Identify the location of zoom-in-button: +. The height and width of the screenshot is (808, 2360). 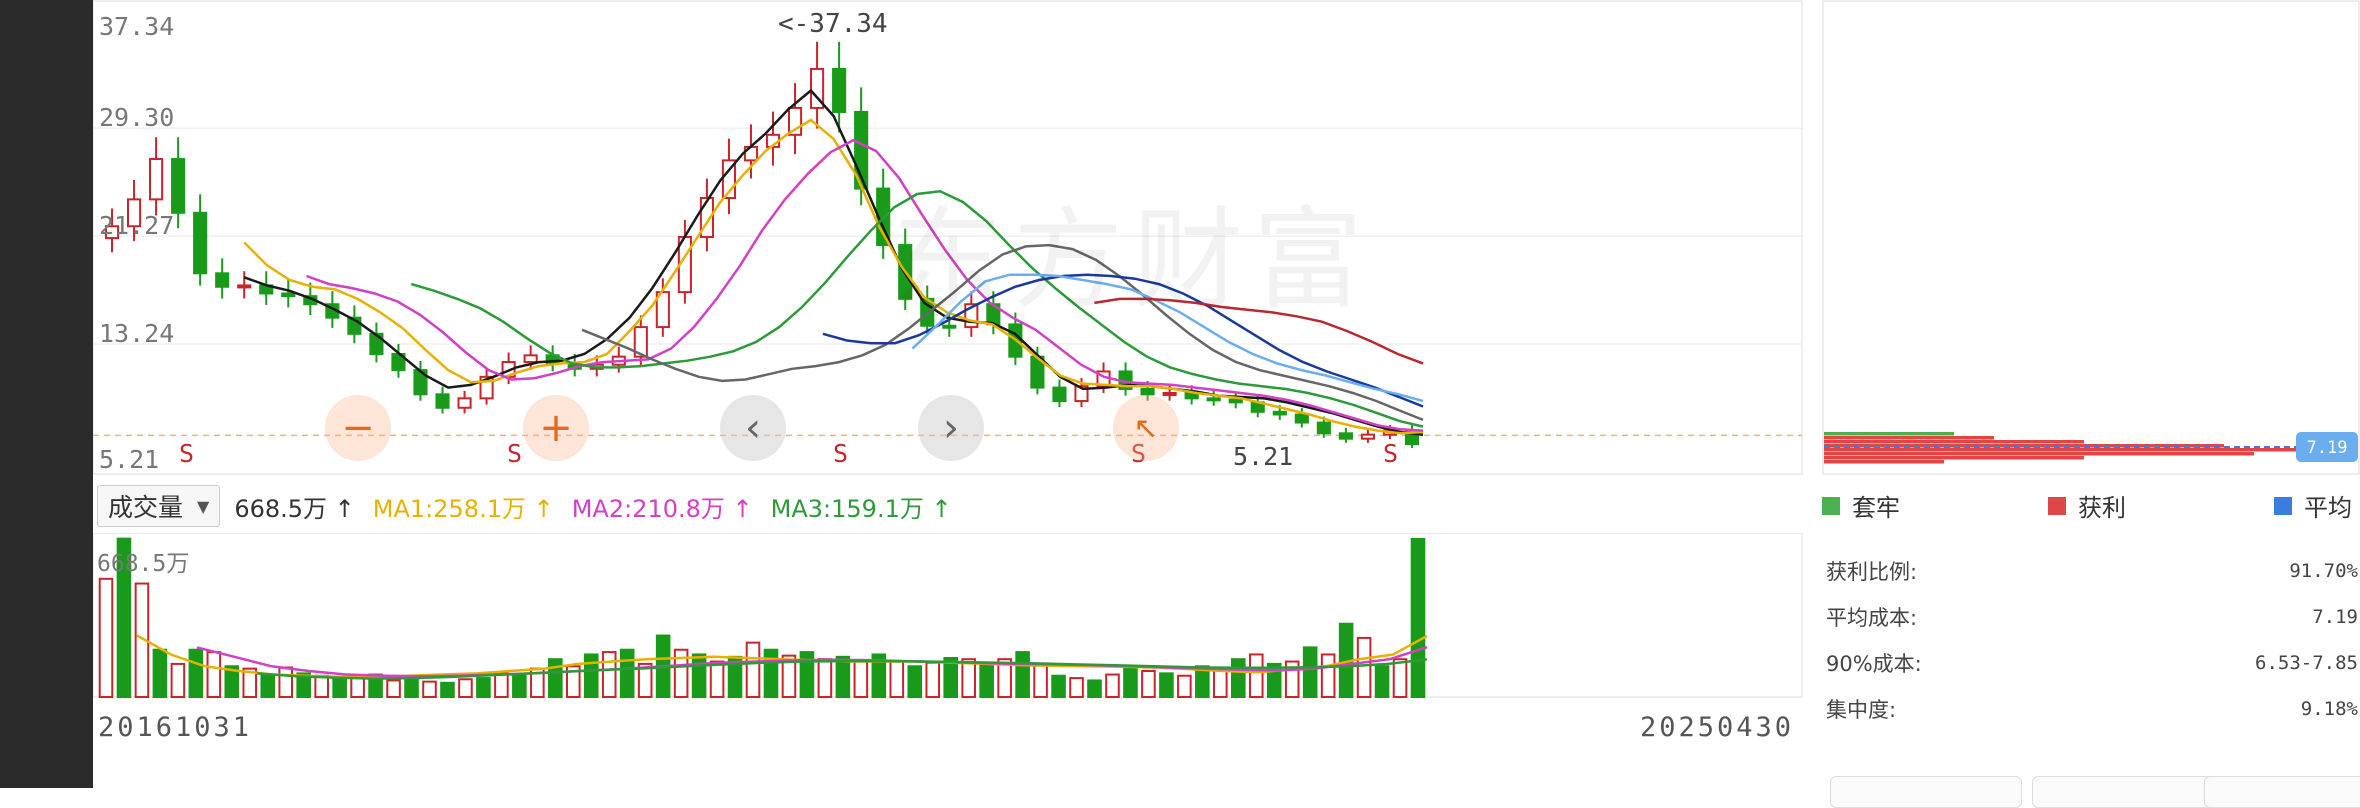
(556, 428).